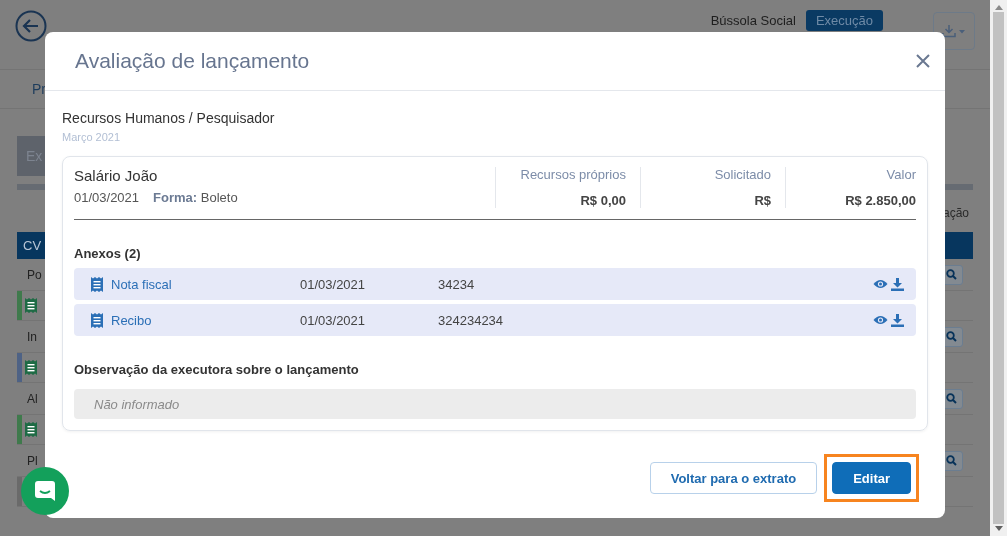 The width and height of the screenshot is (1007, 536). What do you see at coordinates (32, 460) in the screenshot?
I see `table-cell: Pl` at bounding box center [32, 460].